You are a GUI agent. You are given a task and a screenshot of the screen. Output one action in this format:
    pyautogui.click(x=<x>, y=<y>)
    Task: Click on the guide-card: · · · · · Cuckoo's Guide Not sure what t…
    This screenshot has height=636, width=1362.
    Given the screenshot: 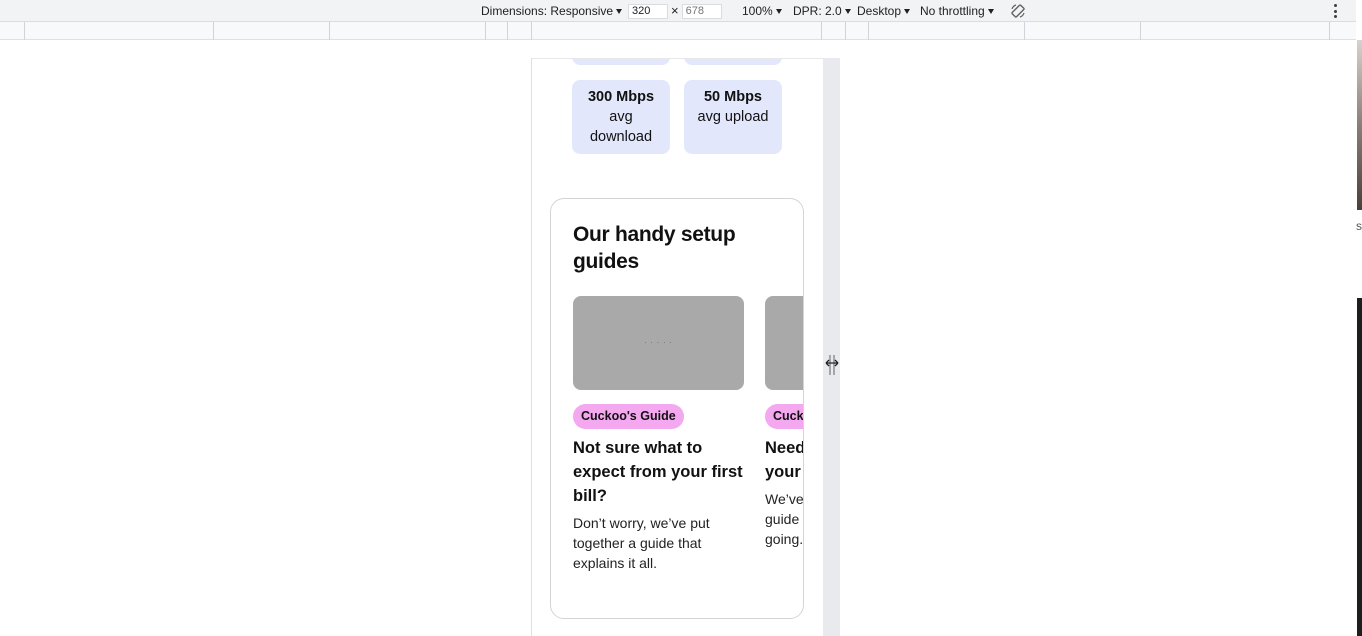 What is the action you would take?
    pyautogui.click(x=659, y=434)
    